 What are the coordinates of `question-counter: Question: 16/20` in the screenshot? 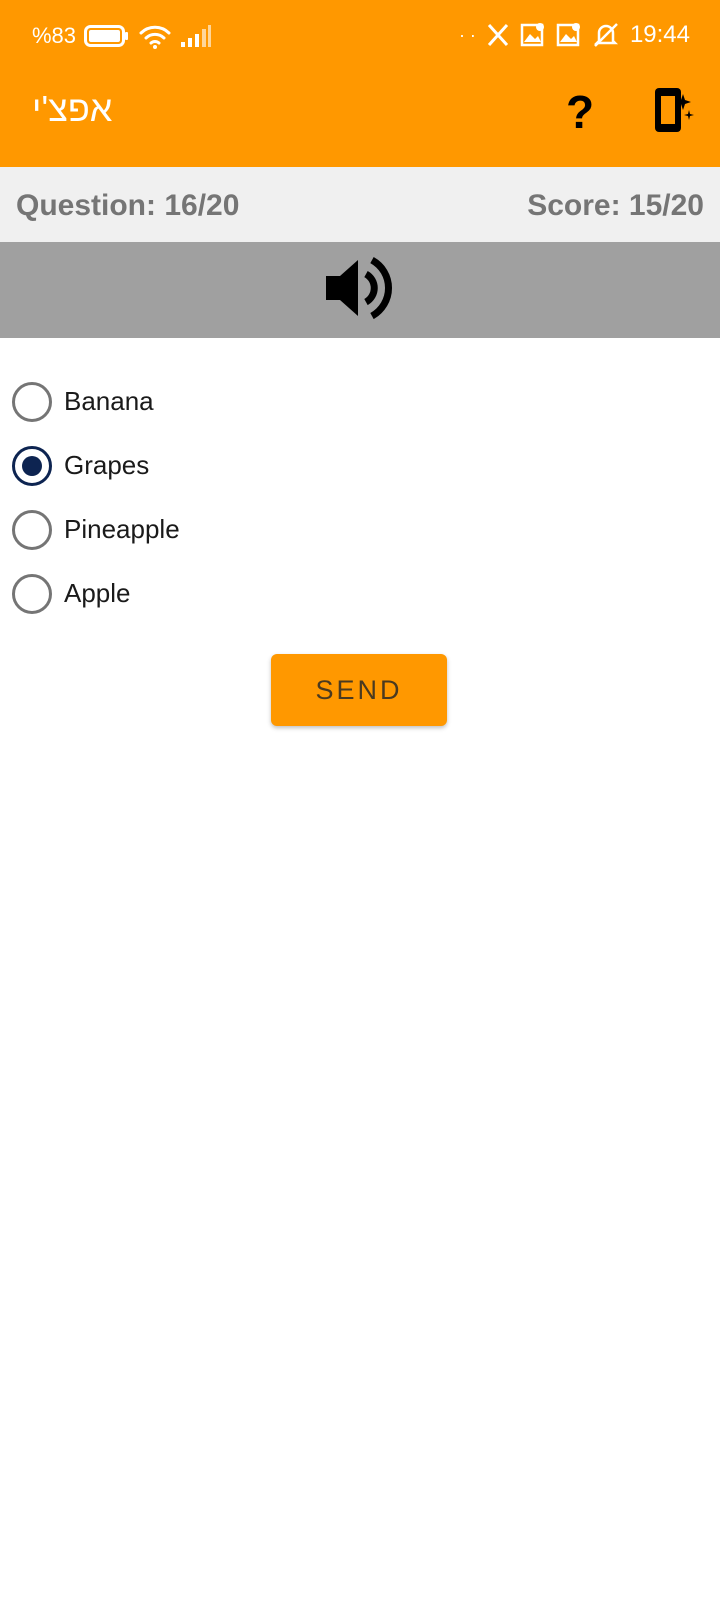 It's located at (128, 205).